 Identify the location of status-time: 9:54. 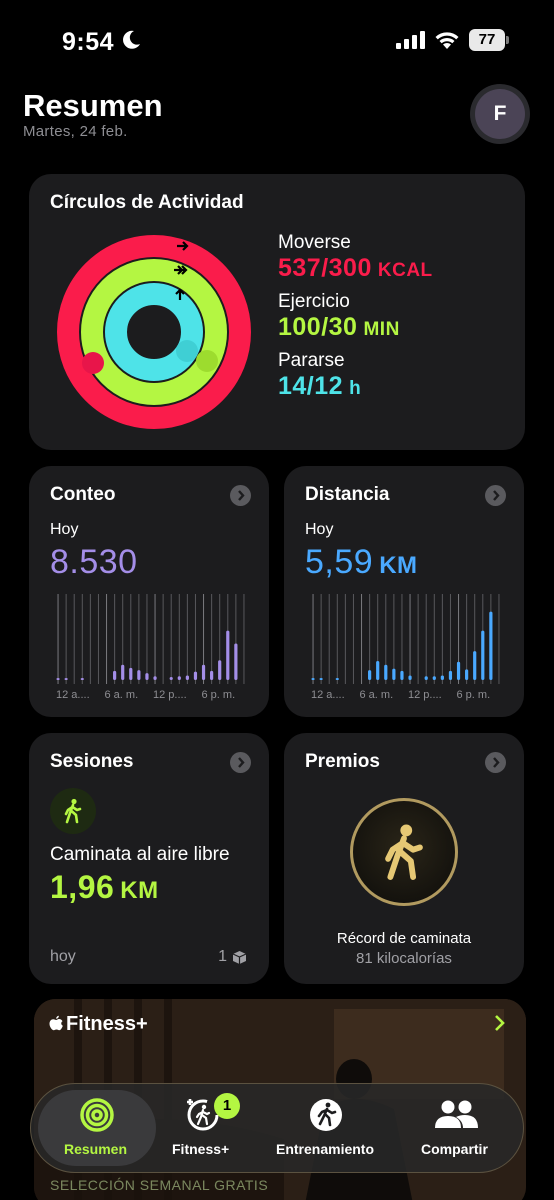
(88, 42).